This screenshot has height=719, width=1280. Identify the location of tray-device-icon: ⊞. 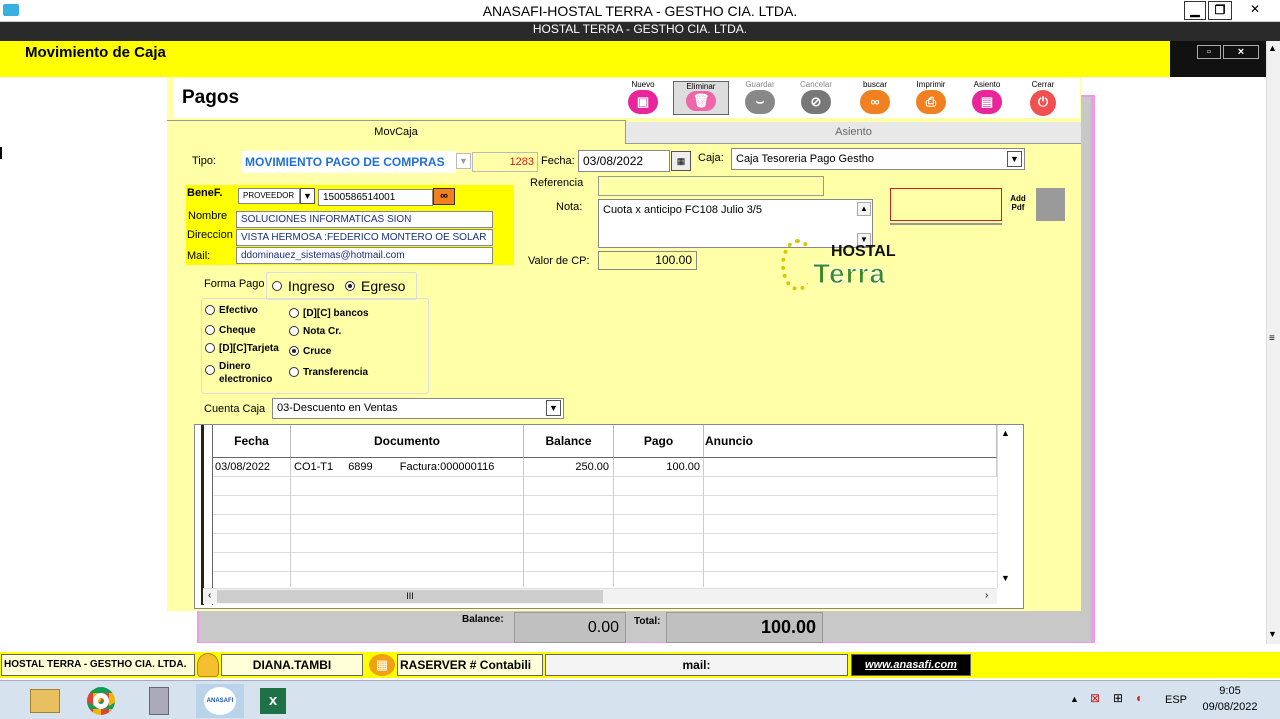
(1118, 698).